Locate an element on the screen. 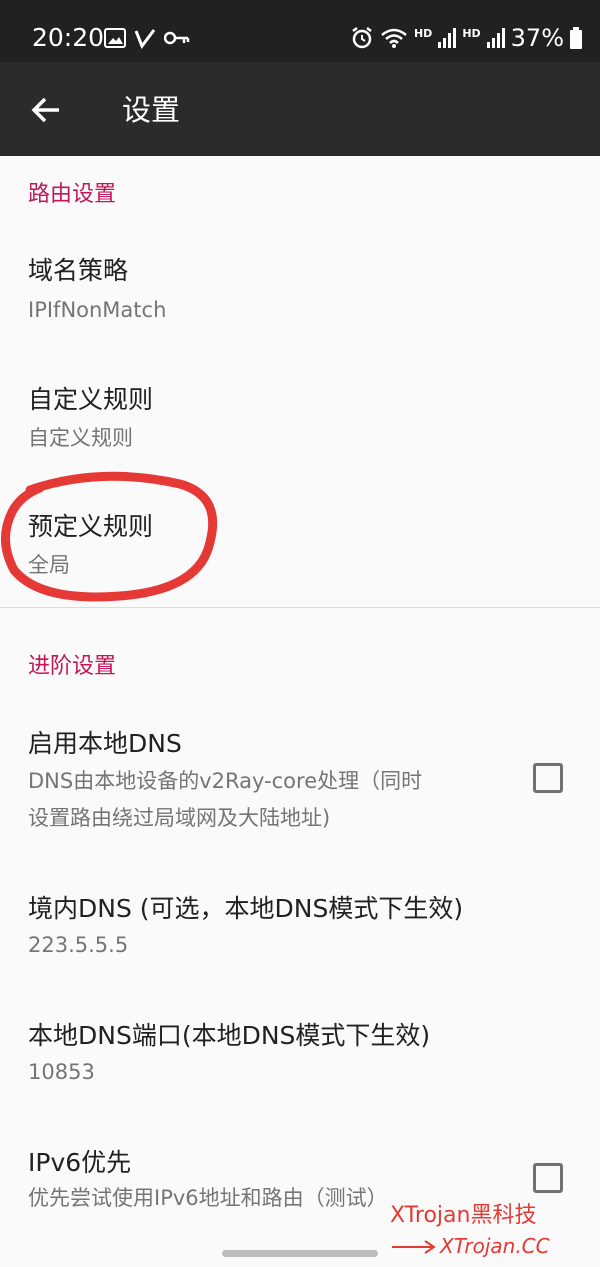  pref-summary-line2: 设置路由绕过局域网及大陆地址) is located at coordinates (179, 818).